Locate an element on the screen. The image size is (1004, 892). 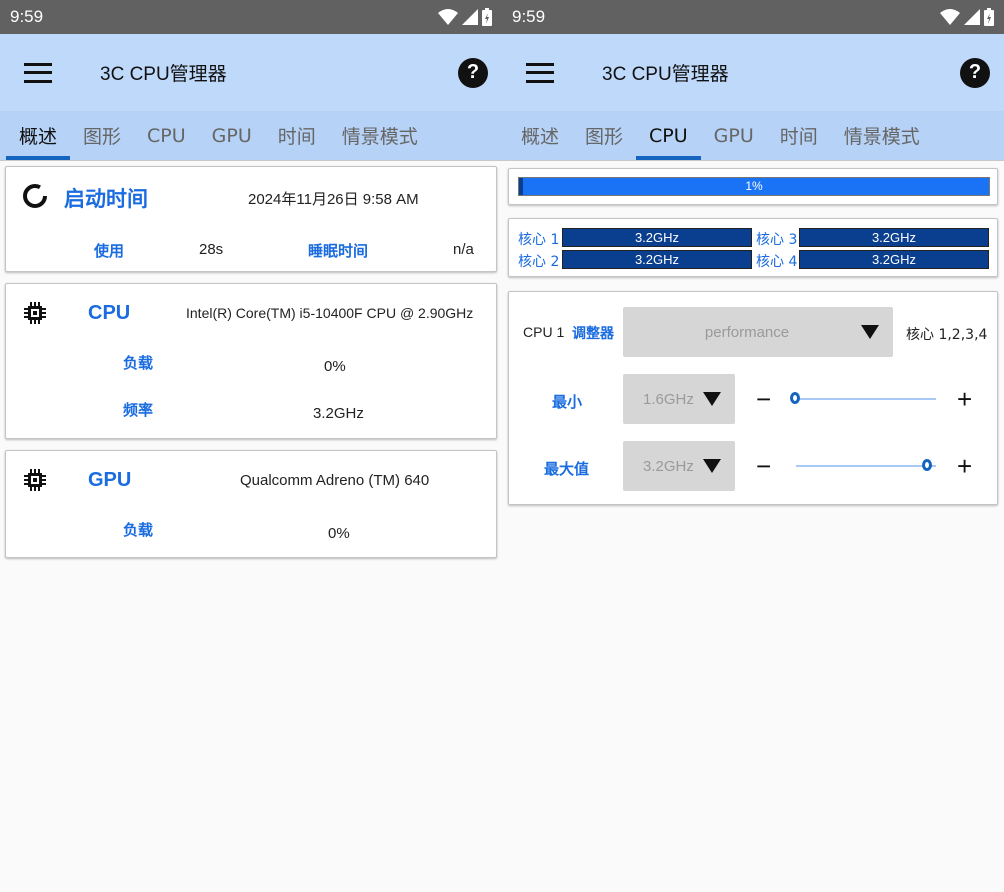
gpu-load-label: 负载 is located at coordinates (138, 530).